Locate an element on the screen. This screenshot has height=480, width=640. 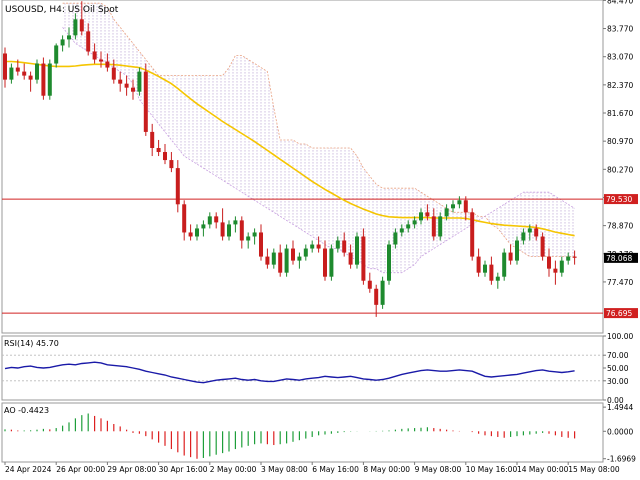
ao-tick-label: 1.4944 is located at coordinates (620, 407).